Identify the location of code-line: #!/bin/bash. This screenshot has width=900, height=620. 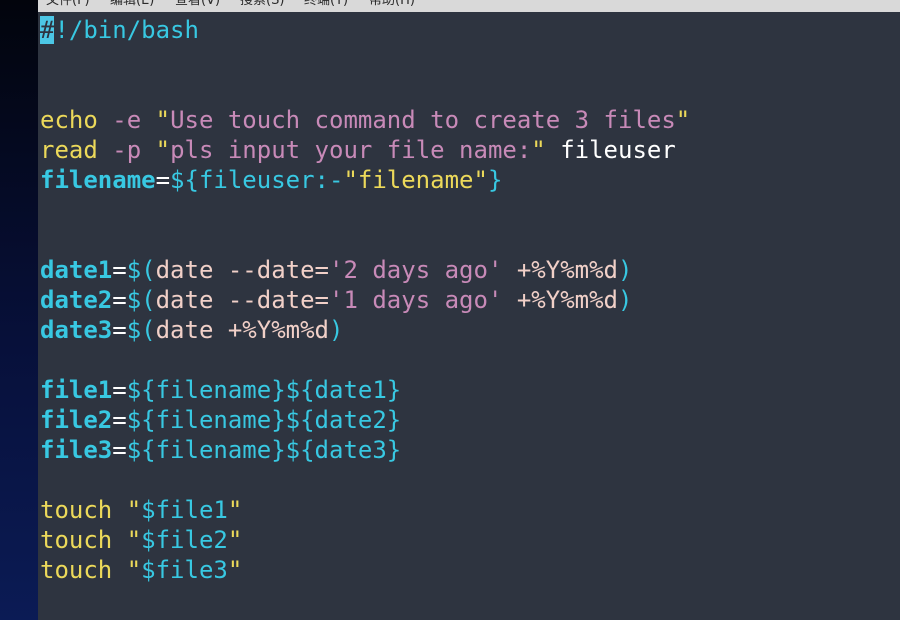
(365, 30).